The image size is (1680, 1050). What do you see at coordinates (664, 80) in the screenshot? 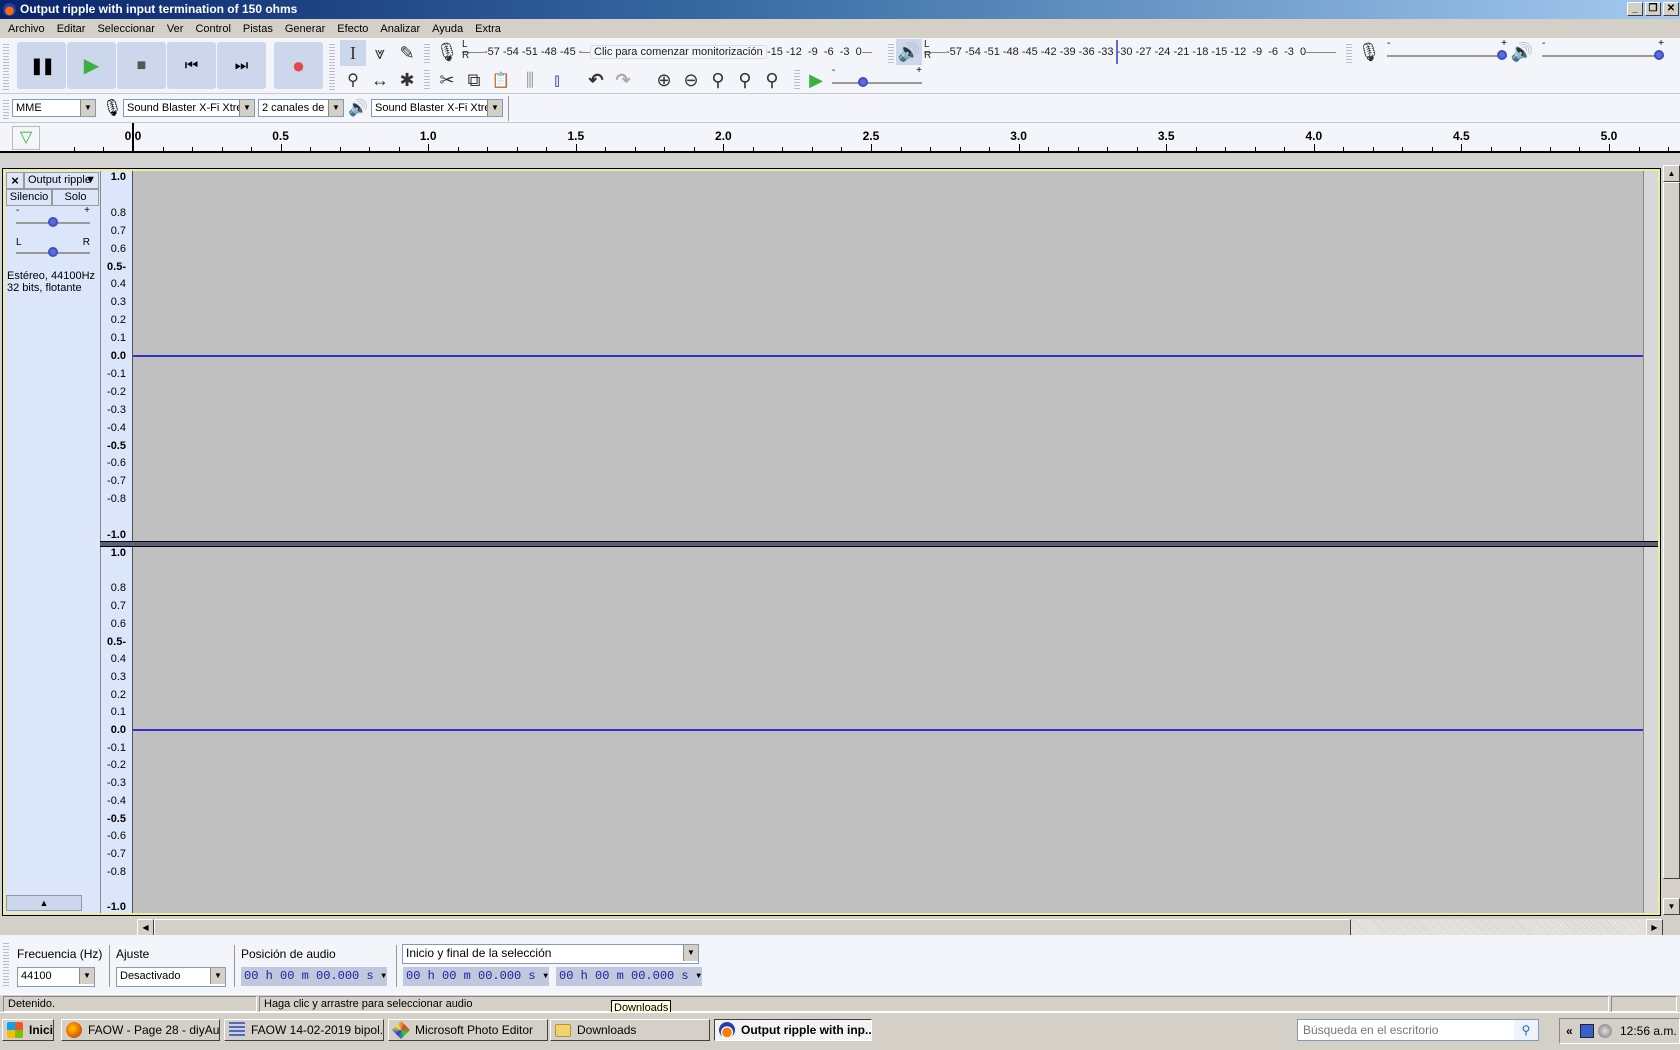
I see `zoom-in-button: ⊕` at bounding box center [664, 80].